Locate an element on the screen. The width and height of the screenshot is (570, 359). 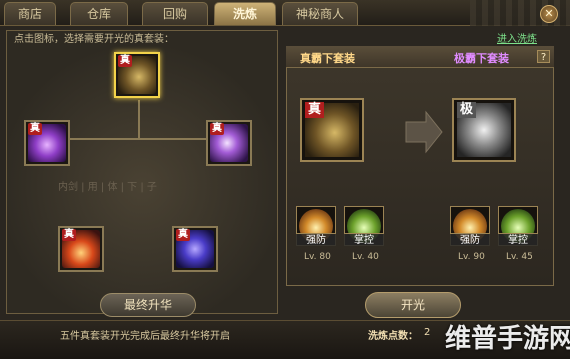
tab-shop: 商店 is located at coordinates (30, 13).